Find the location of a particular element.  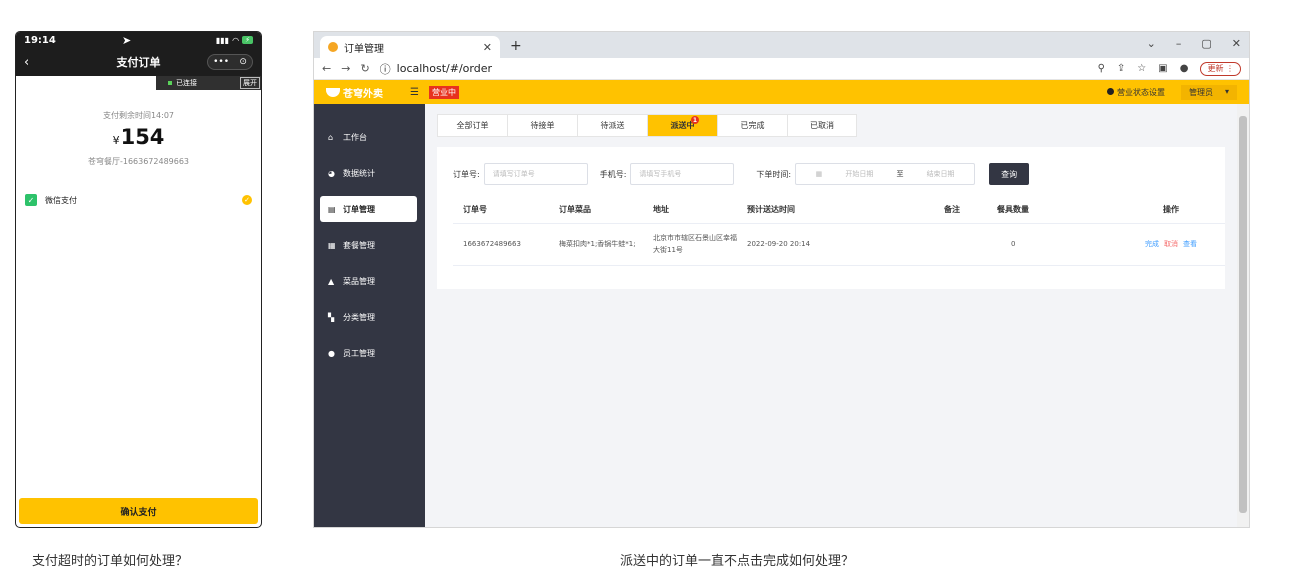

sidebar: ⌂ 工作台 ◕ 数据统计 ▤ 订单管理 ▦ 套餐管理 ▲ 菜品管理 ▚ 分类管理 ● 员工管理 is located at coordinates (369, 315).